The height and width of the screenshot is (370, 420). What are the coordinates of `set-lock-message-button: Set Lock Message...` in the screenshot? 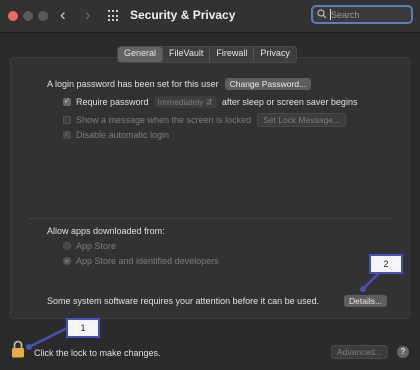 It's located at (302, 120).